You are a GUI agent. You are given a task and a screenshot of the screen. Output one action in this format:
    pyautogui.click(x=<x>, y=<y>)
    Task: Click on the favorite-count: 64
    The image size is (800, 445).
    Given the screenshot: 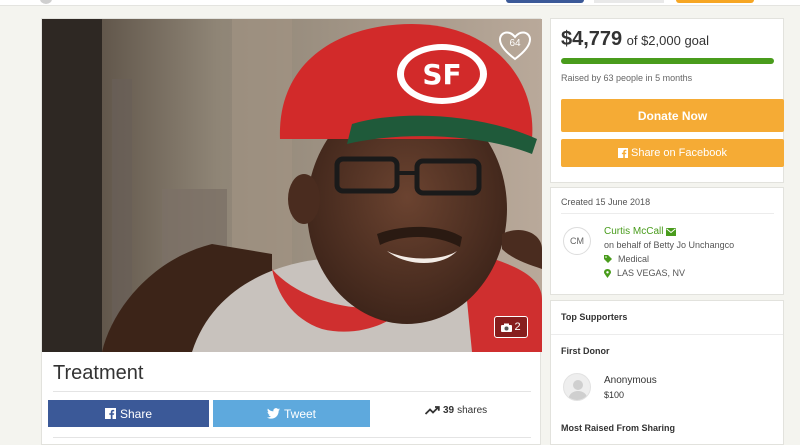 What is the action you would take?
    pyautogui.click(x=515, y=43)
    